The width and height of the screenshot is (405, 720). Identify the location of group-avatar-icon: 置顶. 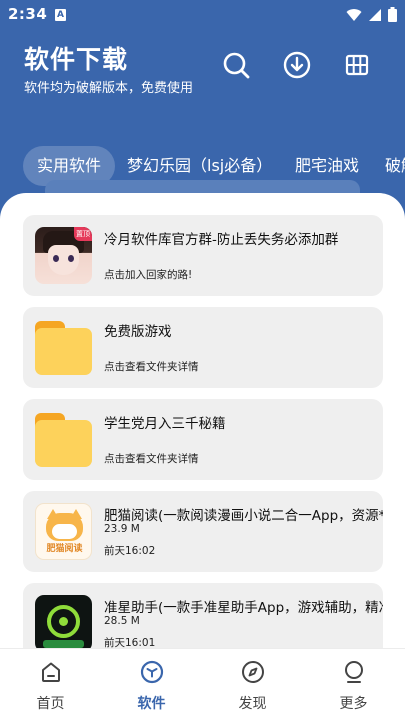
(63, 255).